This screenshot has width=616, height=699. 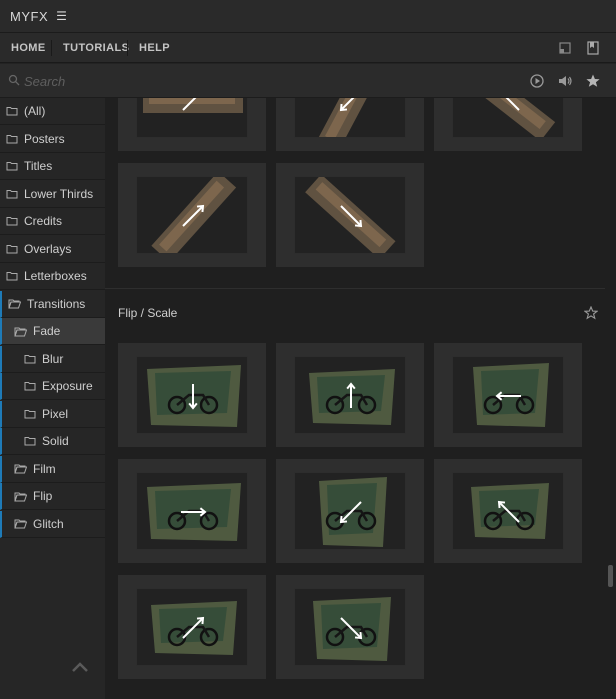 What do you see at coordinates (154, 48) in the screenshot?
I see `tab-help: HELP` at bounding box center [154, 48].